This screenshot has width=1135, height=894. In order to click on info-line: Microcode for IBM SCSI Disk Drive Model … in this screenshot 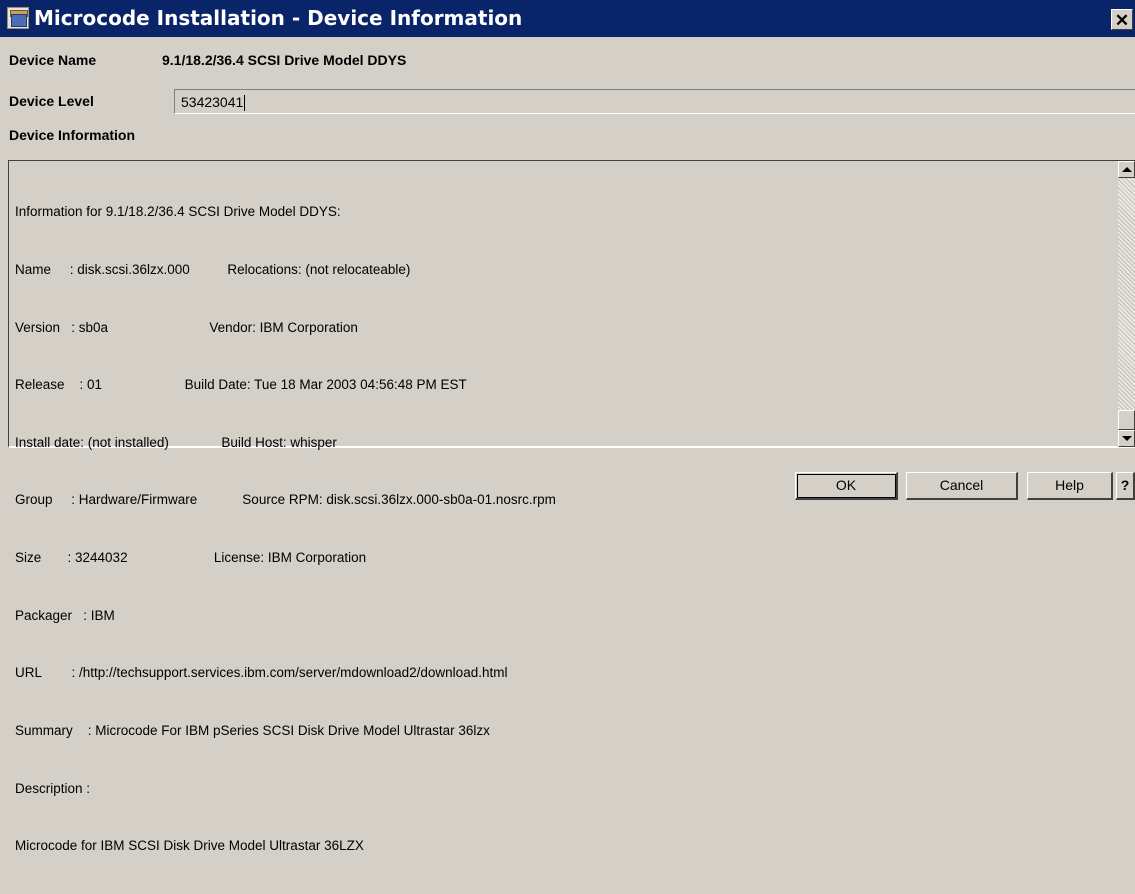, I will do `click(189, 846)`.